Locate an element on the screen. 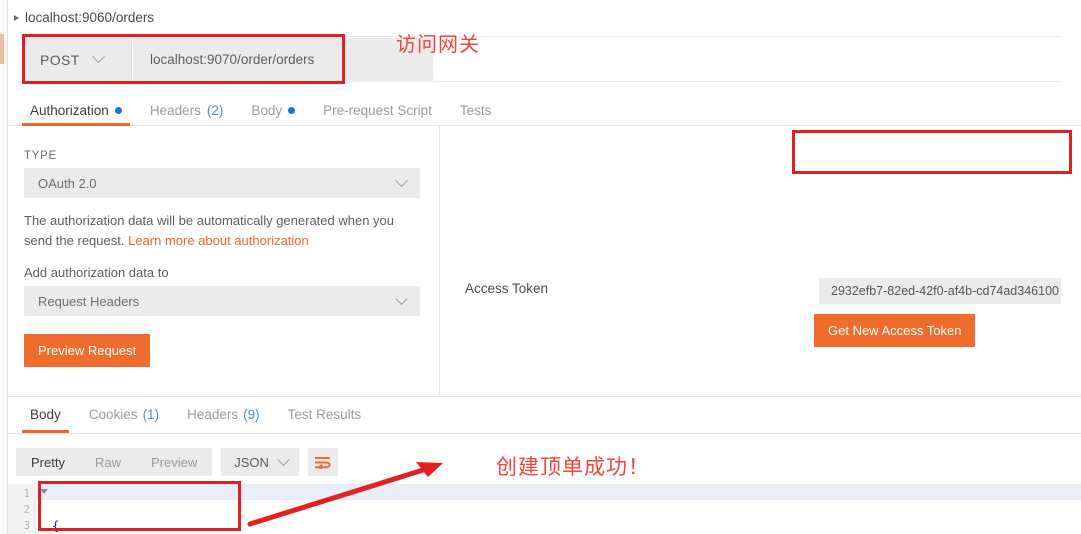 This screenshot has height=534, width=1081. access-token-label: Access Token is located at coordinates (507, 288).